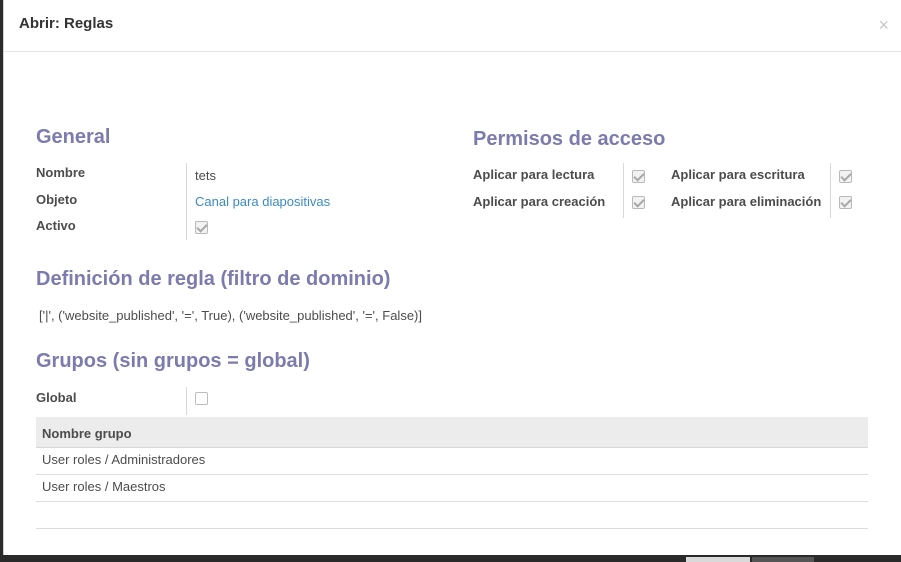 The width and height of the screenshot is (901, 562). What do you see at coordinates (738, 174) in the screenshot?
I see `write-label: Aplicar para escritura` at bounding box center [738, 174].